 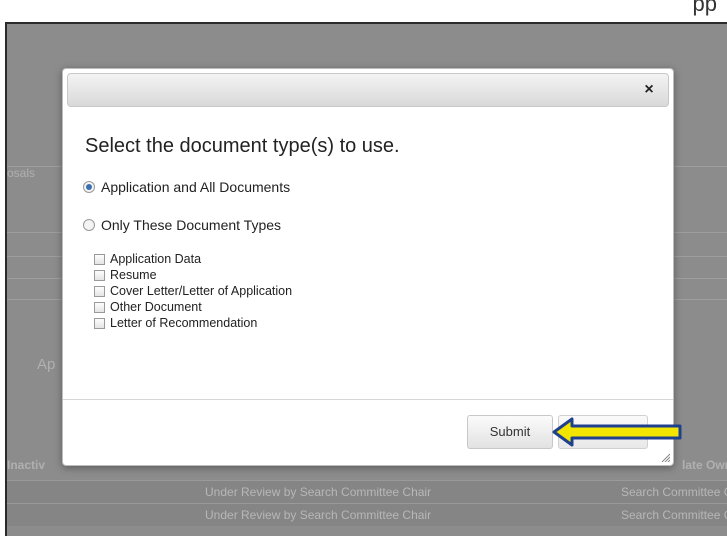 I want to click on resize-handle-icon, so click(x=665, y=457).